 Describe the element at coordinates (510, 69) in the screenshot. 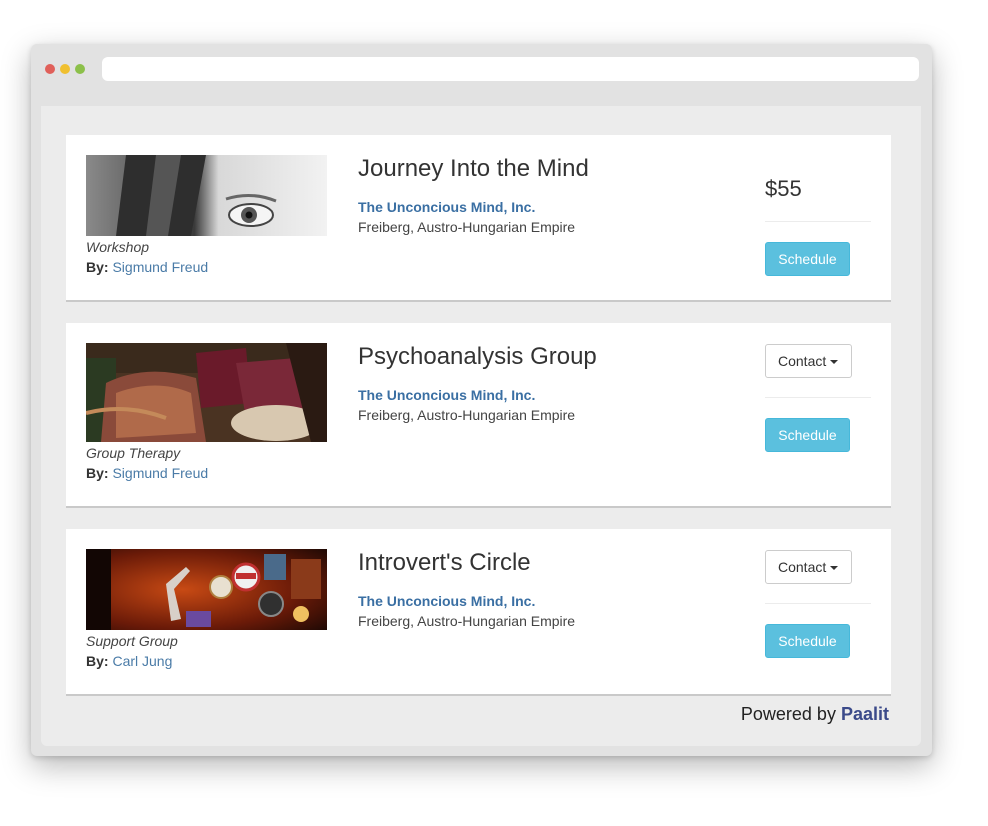

I see `address-bar` at that location.